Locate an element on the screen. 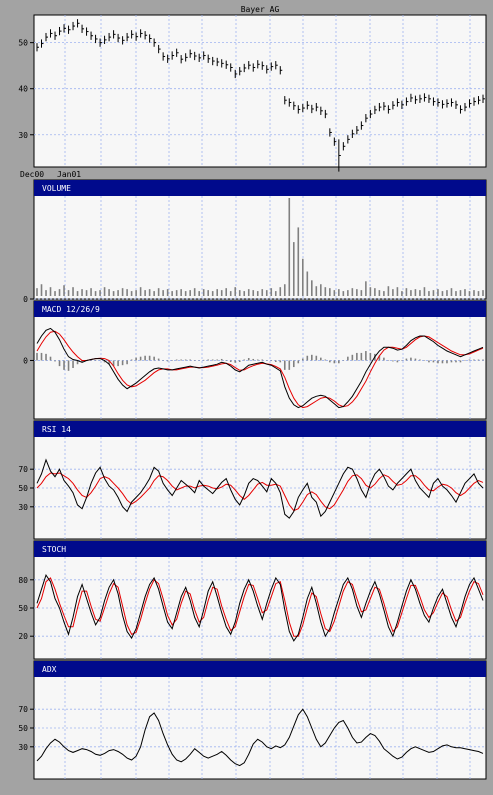 This screenshot has width=493, height=795. rsi-header-bar is located at coordinates (260, 429).